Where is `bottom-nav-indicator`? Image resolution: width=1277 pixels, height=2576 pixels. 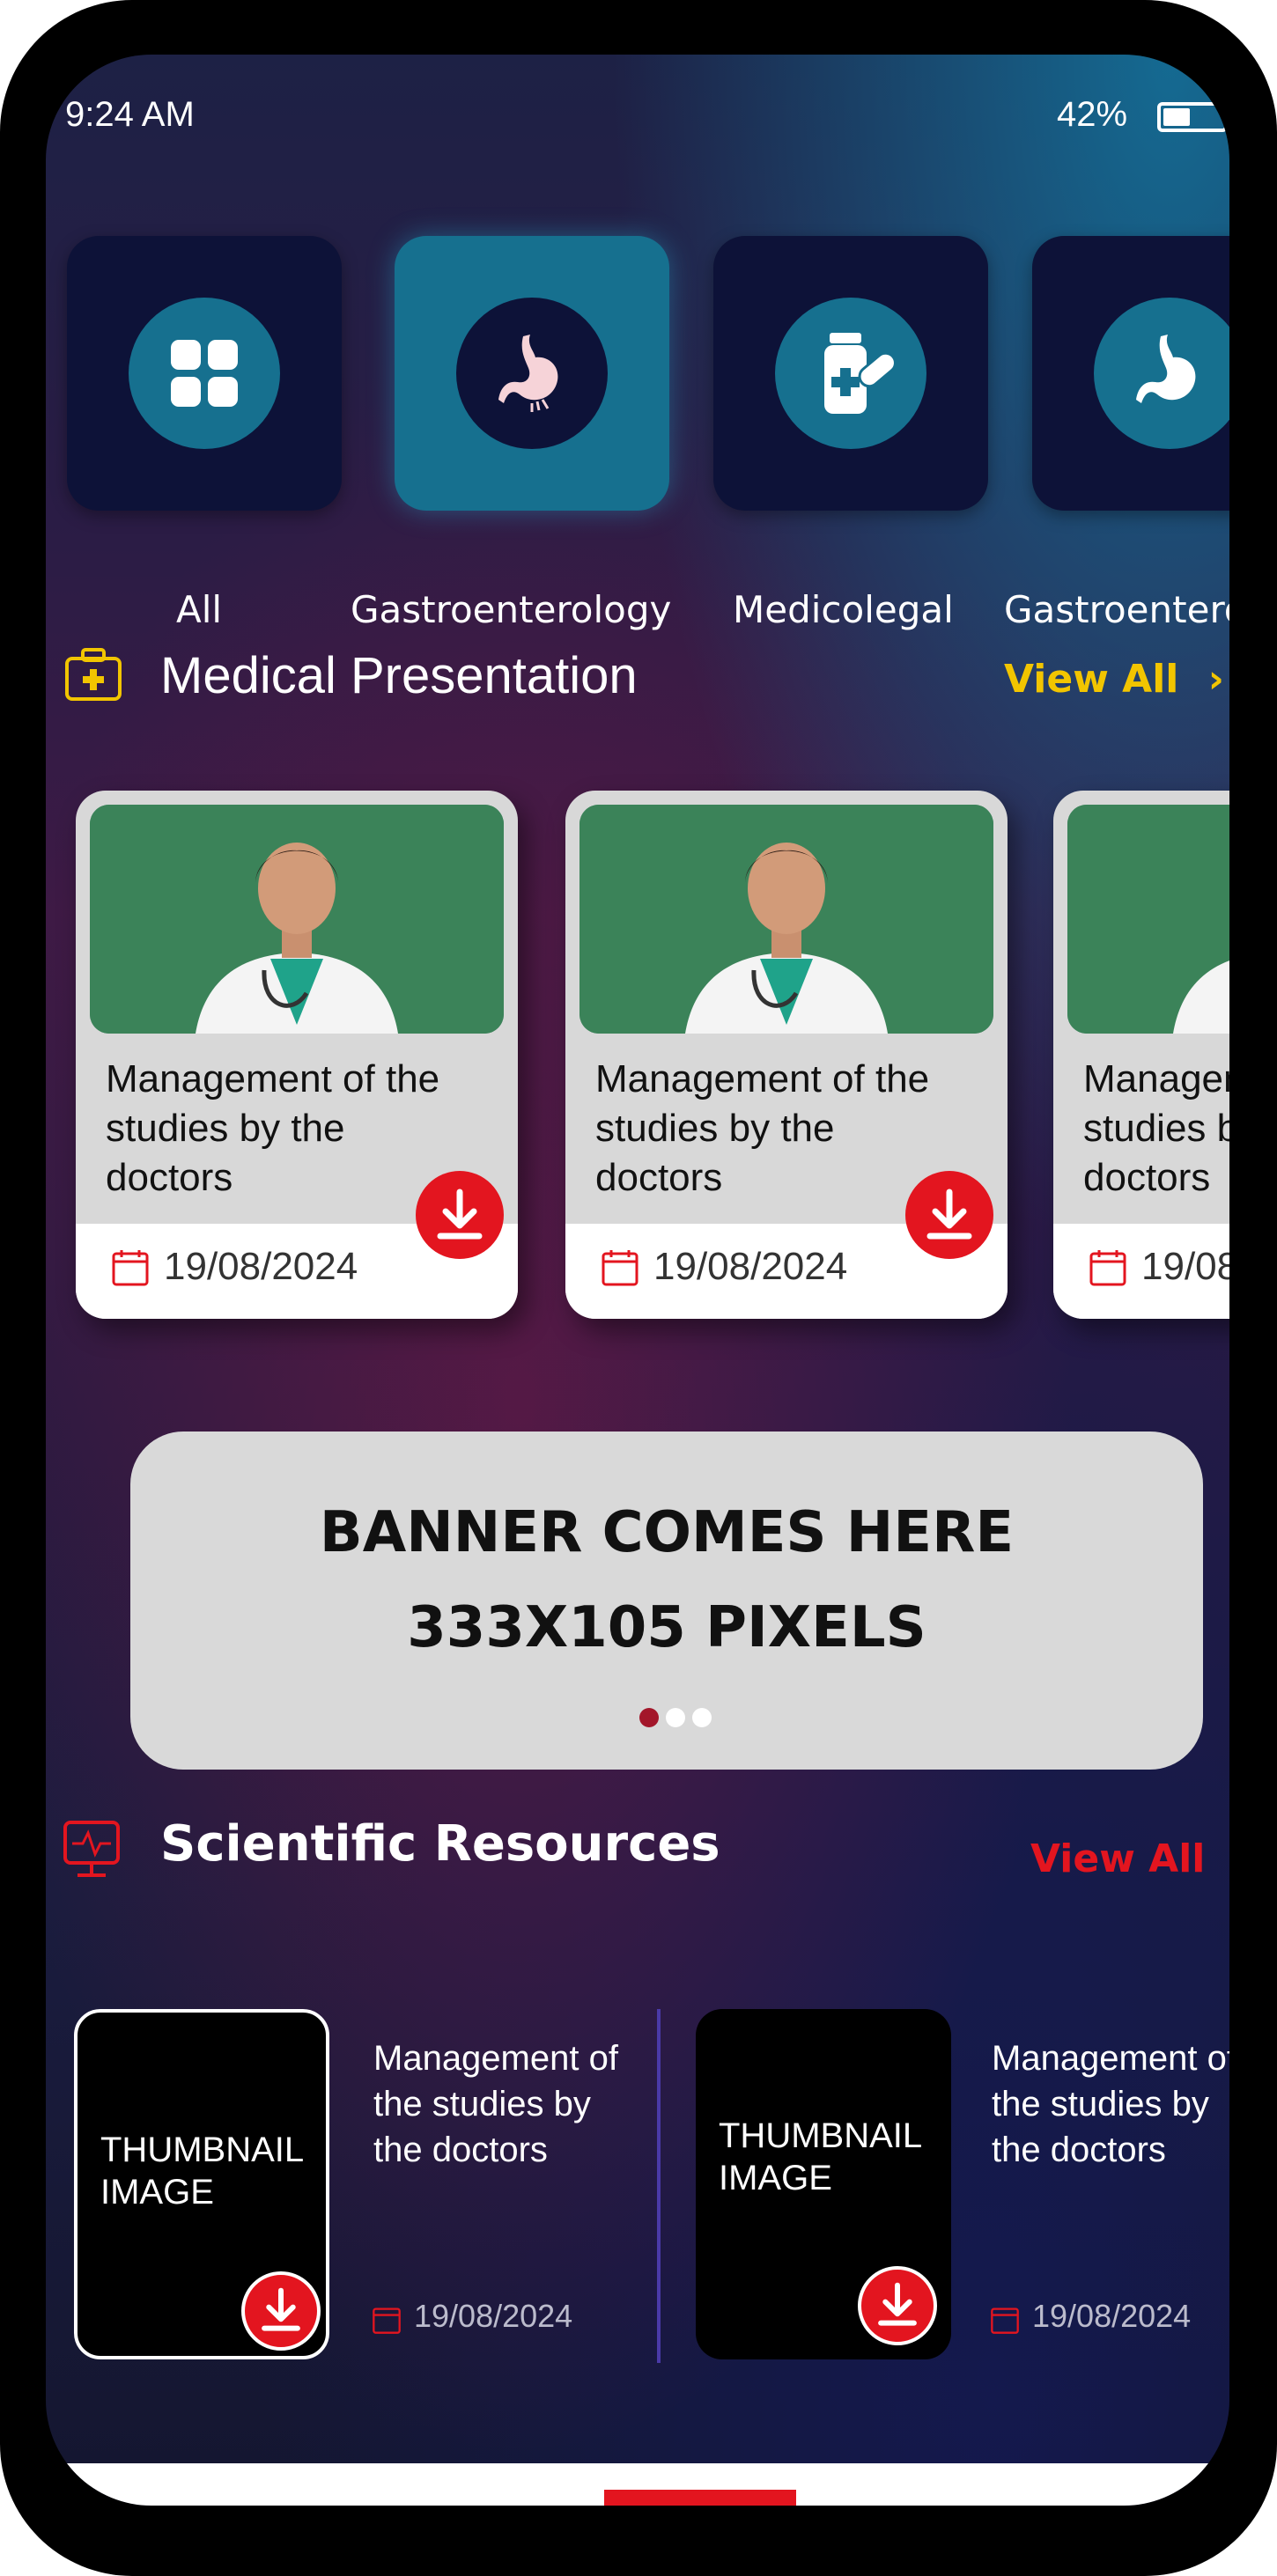
bottom-nav-indicator is located at coordinates (700, 2498).